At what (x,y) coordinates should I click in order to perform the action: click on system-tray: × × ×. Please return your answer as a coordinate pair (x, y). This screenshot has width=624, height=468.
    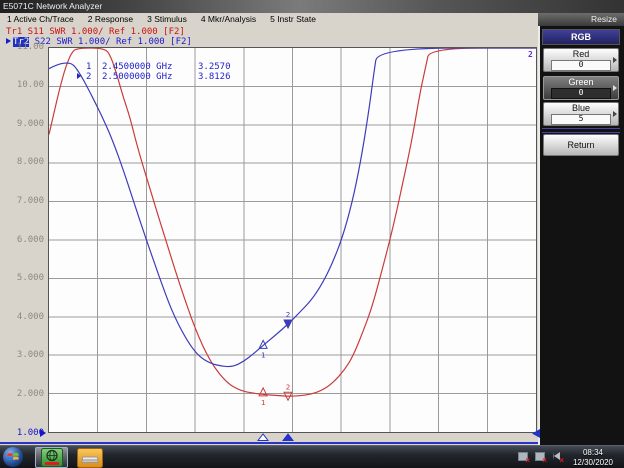
    Looking at the image, I should click on (540, 458).